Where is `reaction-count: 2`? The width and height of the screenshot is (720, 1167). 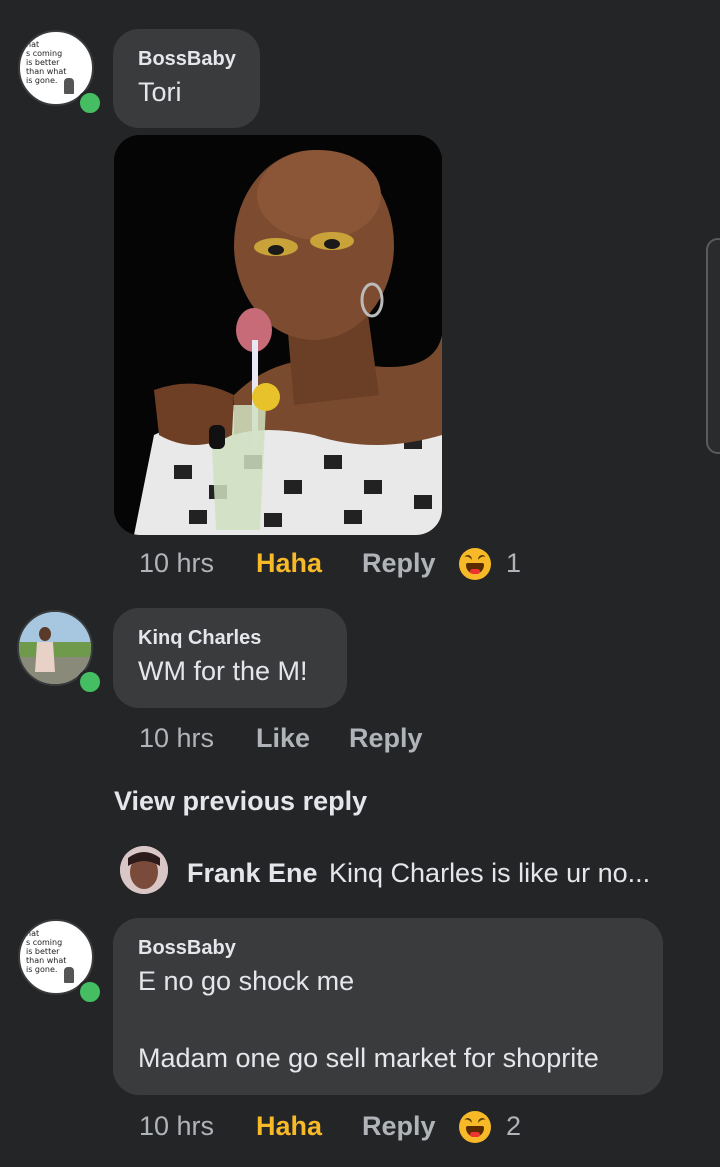
reaction-count: 2 is located at coordinates (513, 1126).